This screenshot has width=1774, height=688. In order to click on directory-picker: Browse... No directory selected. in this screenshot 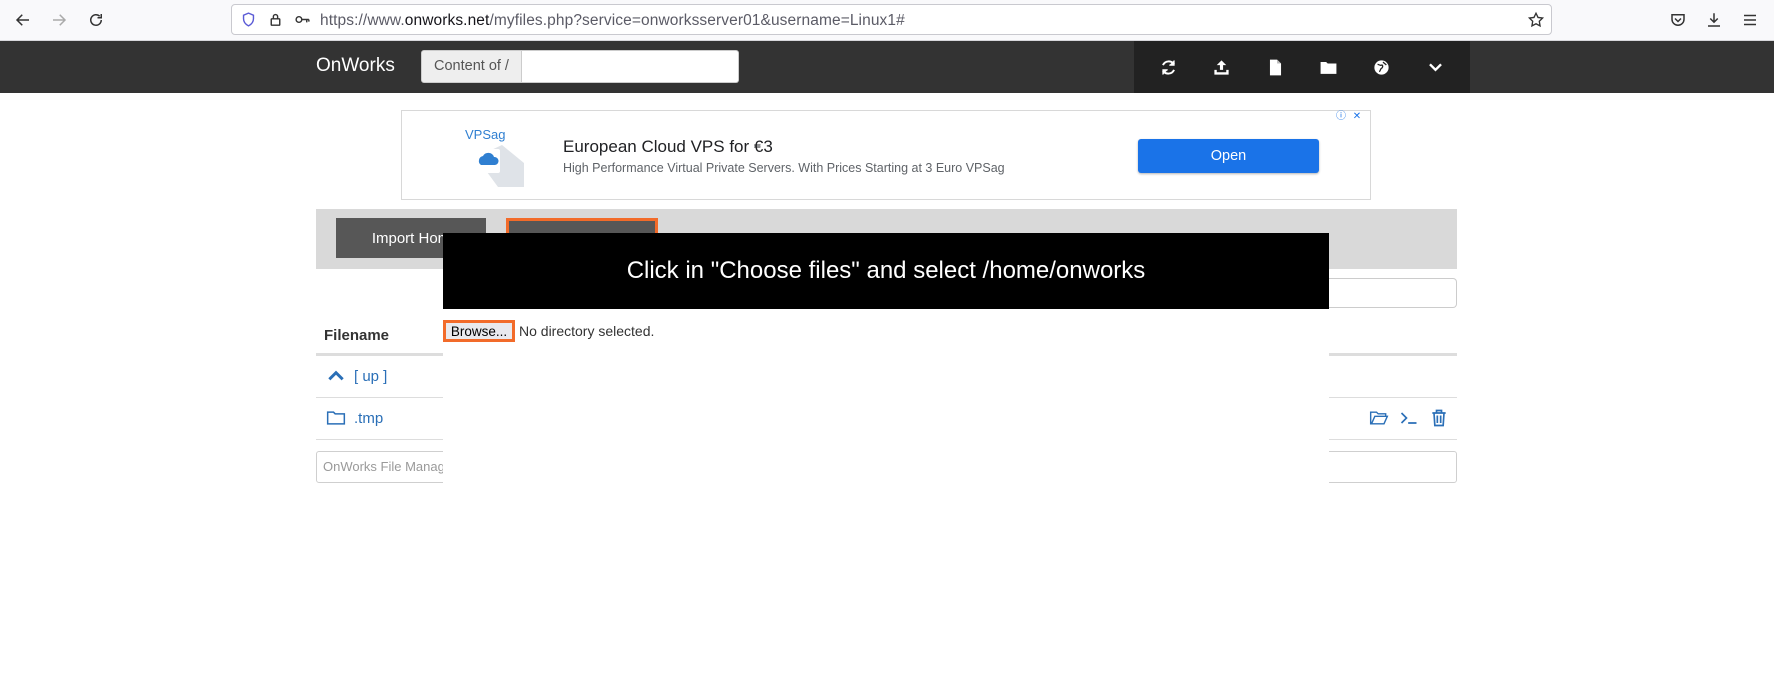, I will do `click(548, 331)`.